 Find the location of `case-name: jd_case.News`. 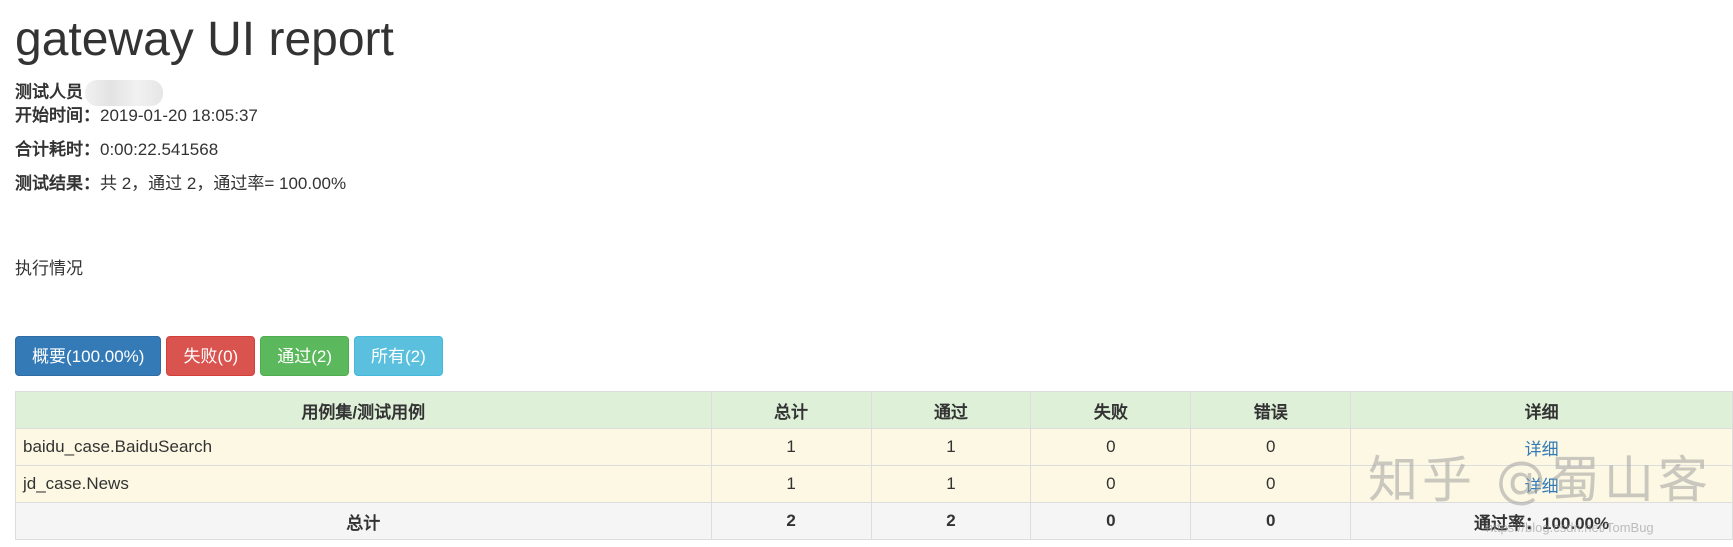

case-name: jd_case.News is located at coordinates (363, 484).